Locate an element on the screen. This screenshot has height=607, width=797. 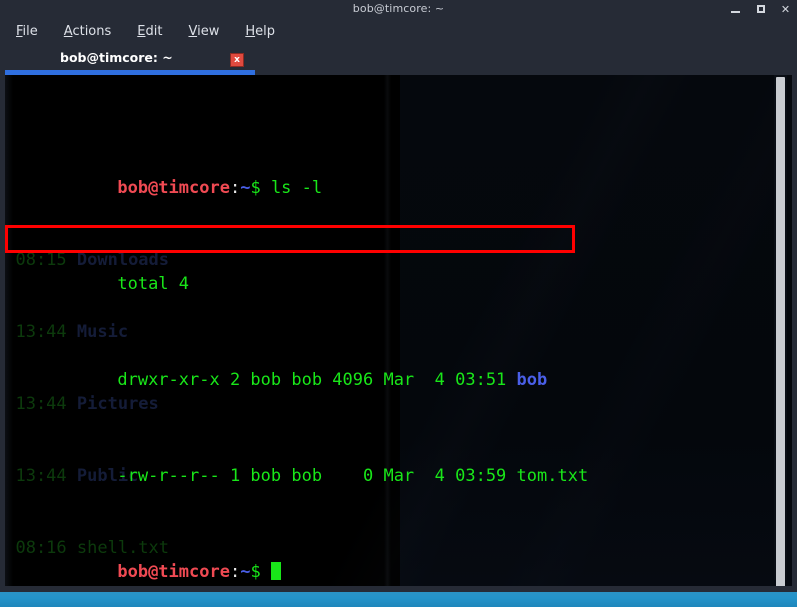
prompt-sigil: $ is located at coordinates (255, 188).